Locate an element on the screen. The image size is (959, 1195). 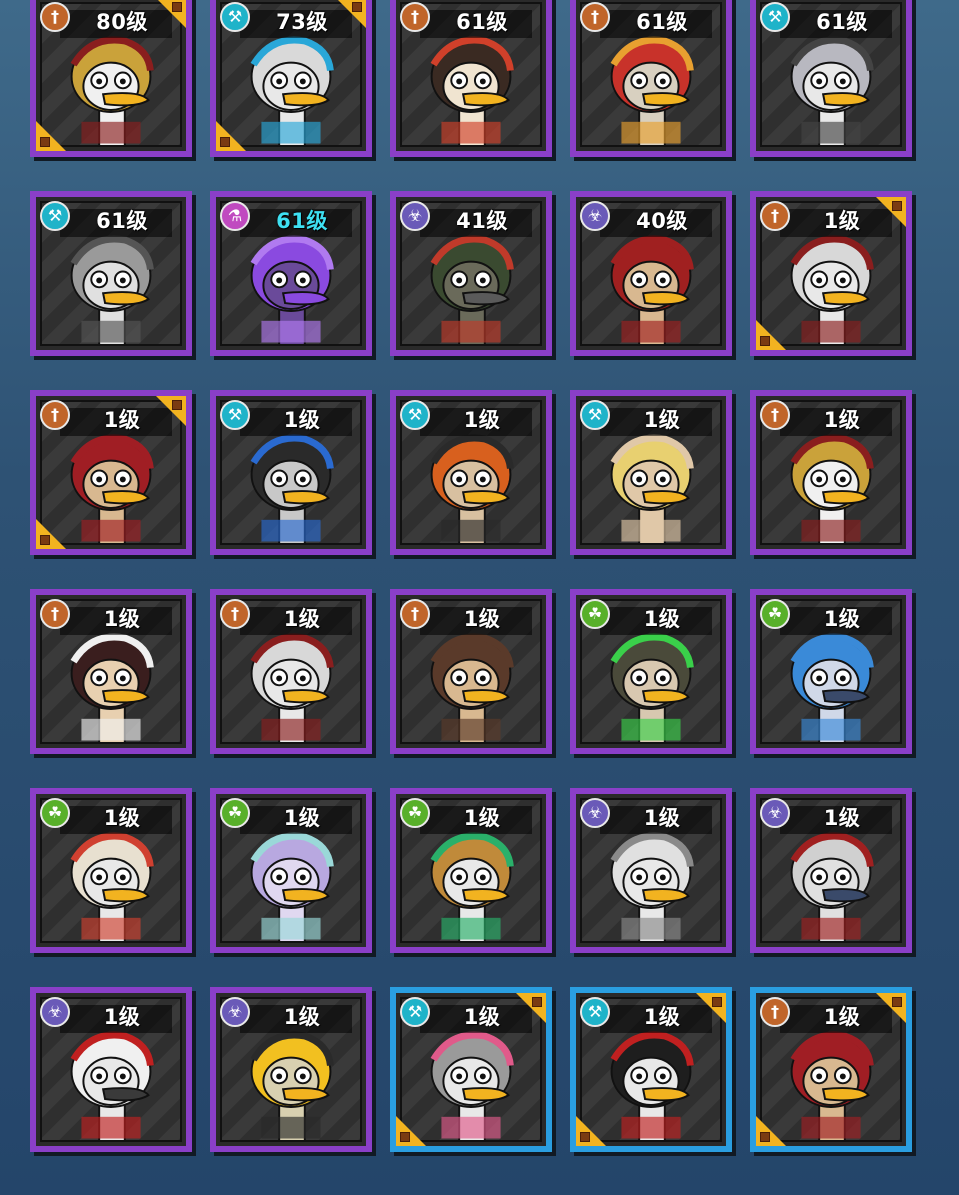
character-card: ⚒ 73级 is located at coordinates (291, 78).